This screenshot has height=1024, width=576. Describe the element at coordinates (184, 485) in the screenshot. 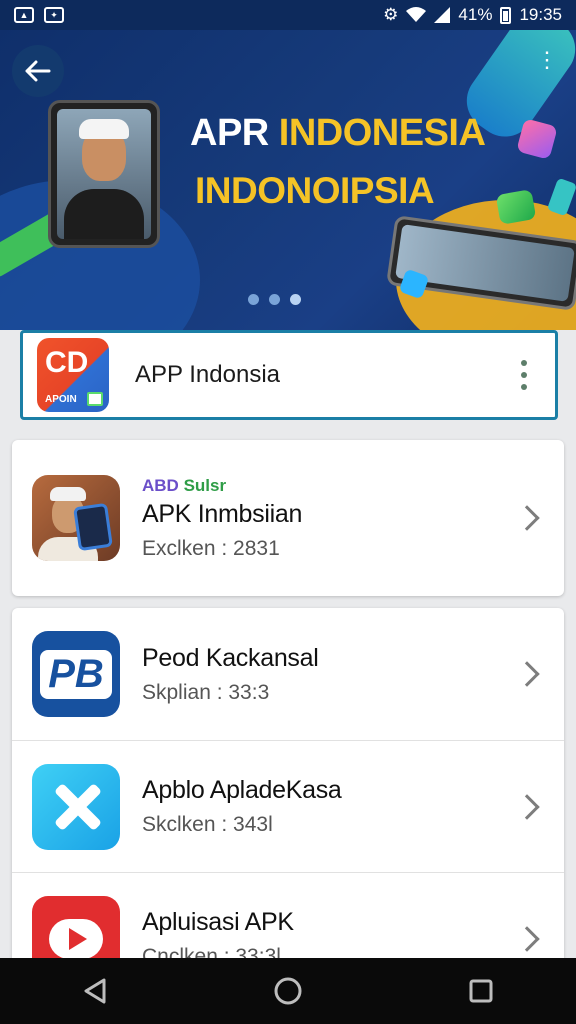

I see `app-tag: ABD Sulsr` at that location.